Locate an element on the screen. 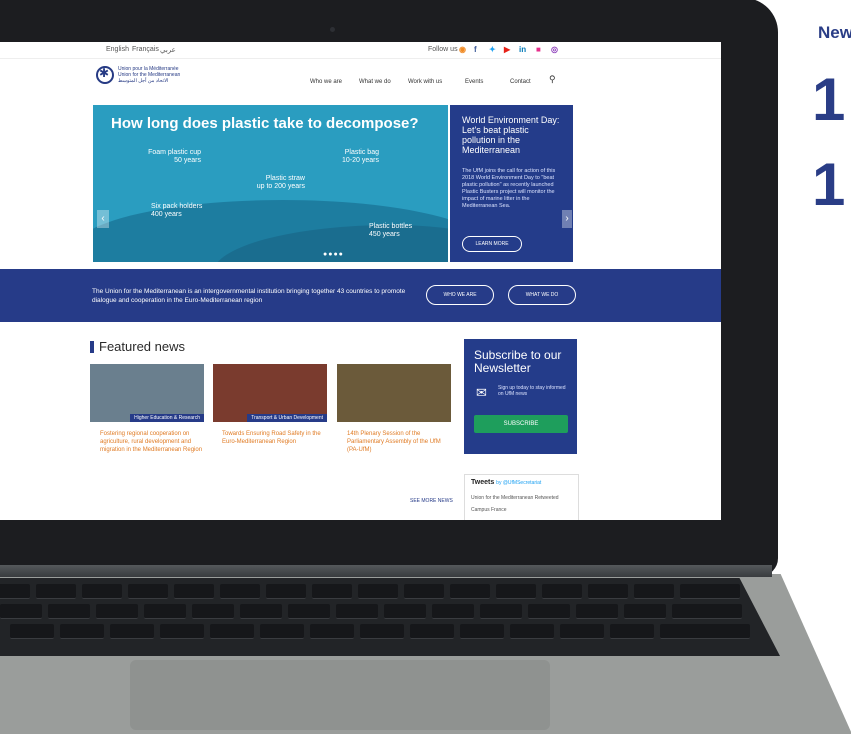  learn-more-button: LEARN MORE is located at coordinates (492, 244).